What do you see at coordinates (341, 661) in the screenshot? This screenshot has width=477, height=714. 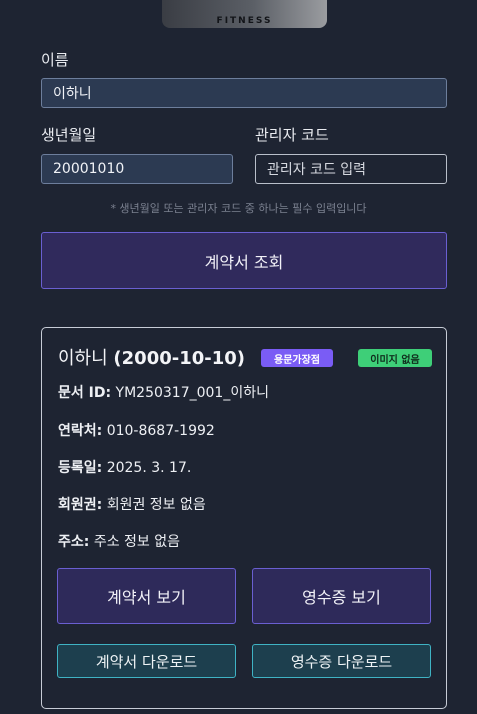 I see `download-receipt-button: 영수증 다운로드` at bounding box center [341, 661].